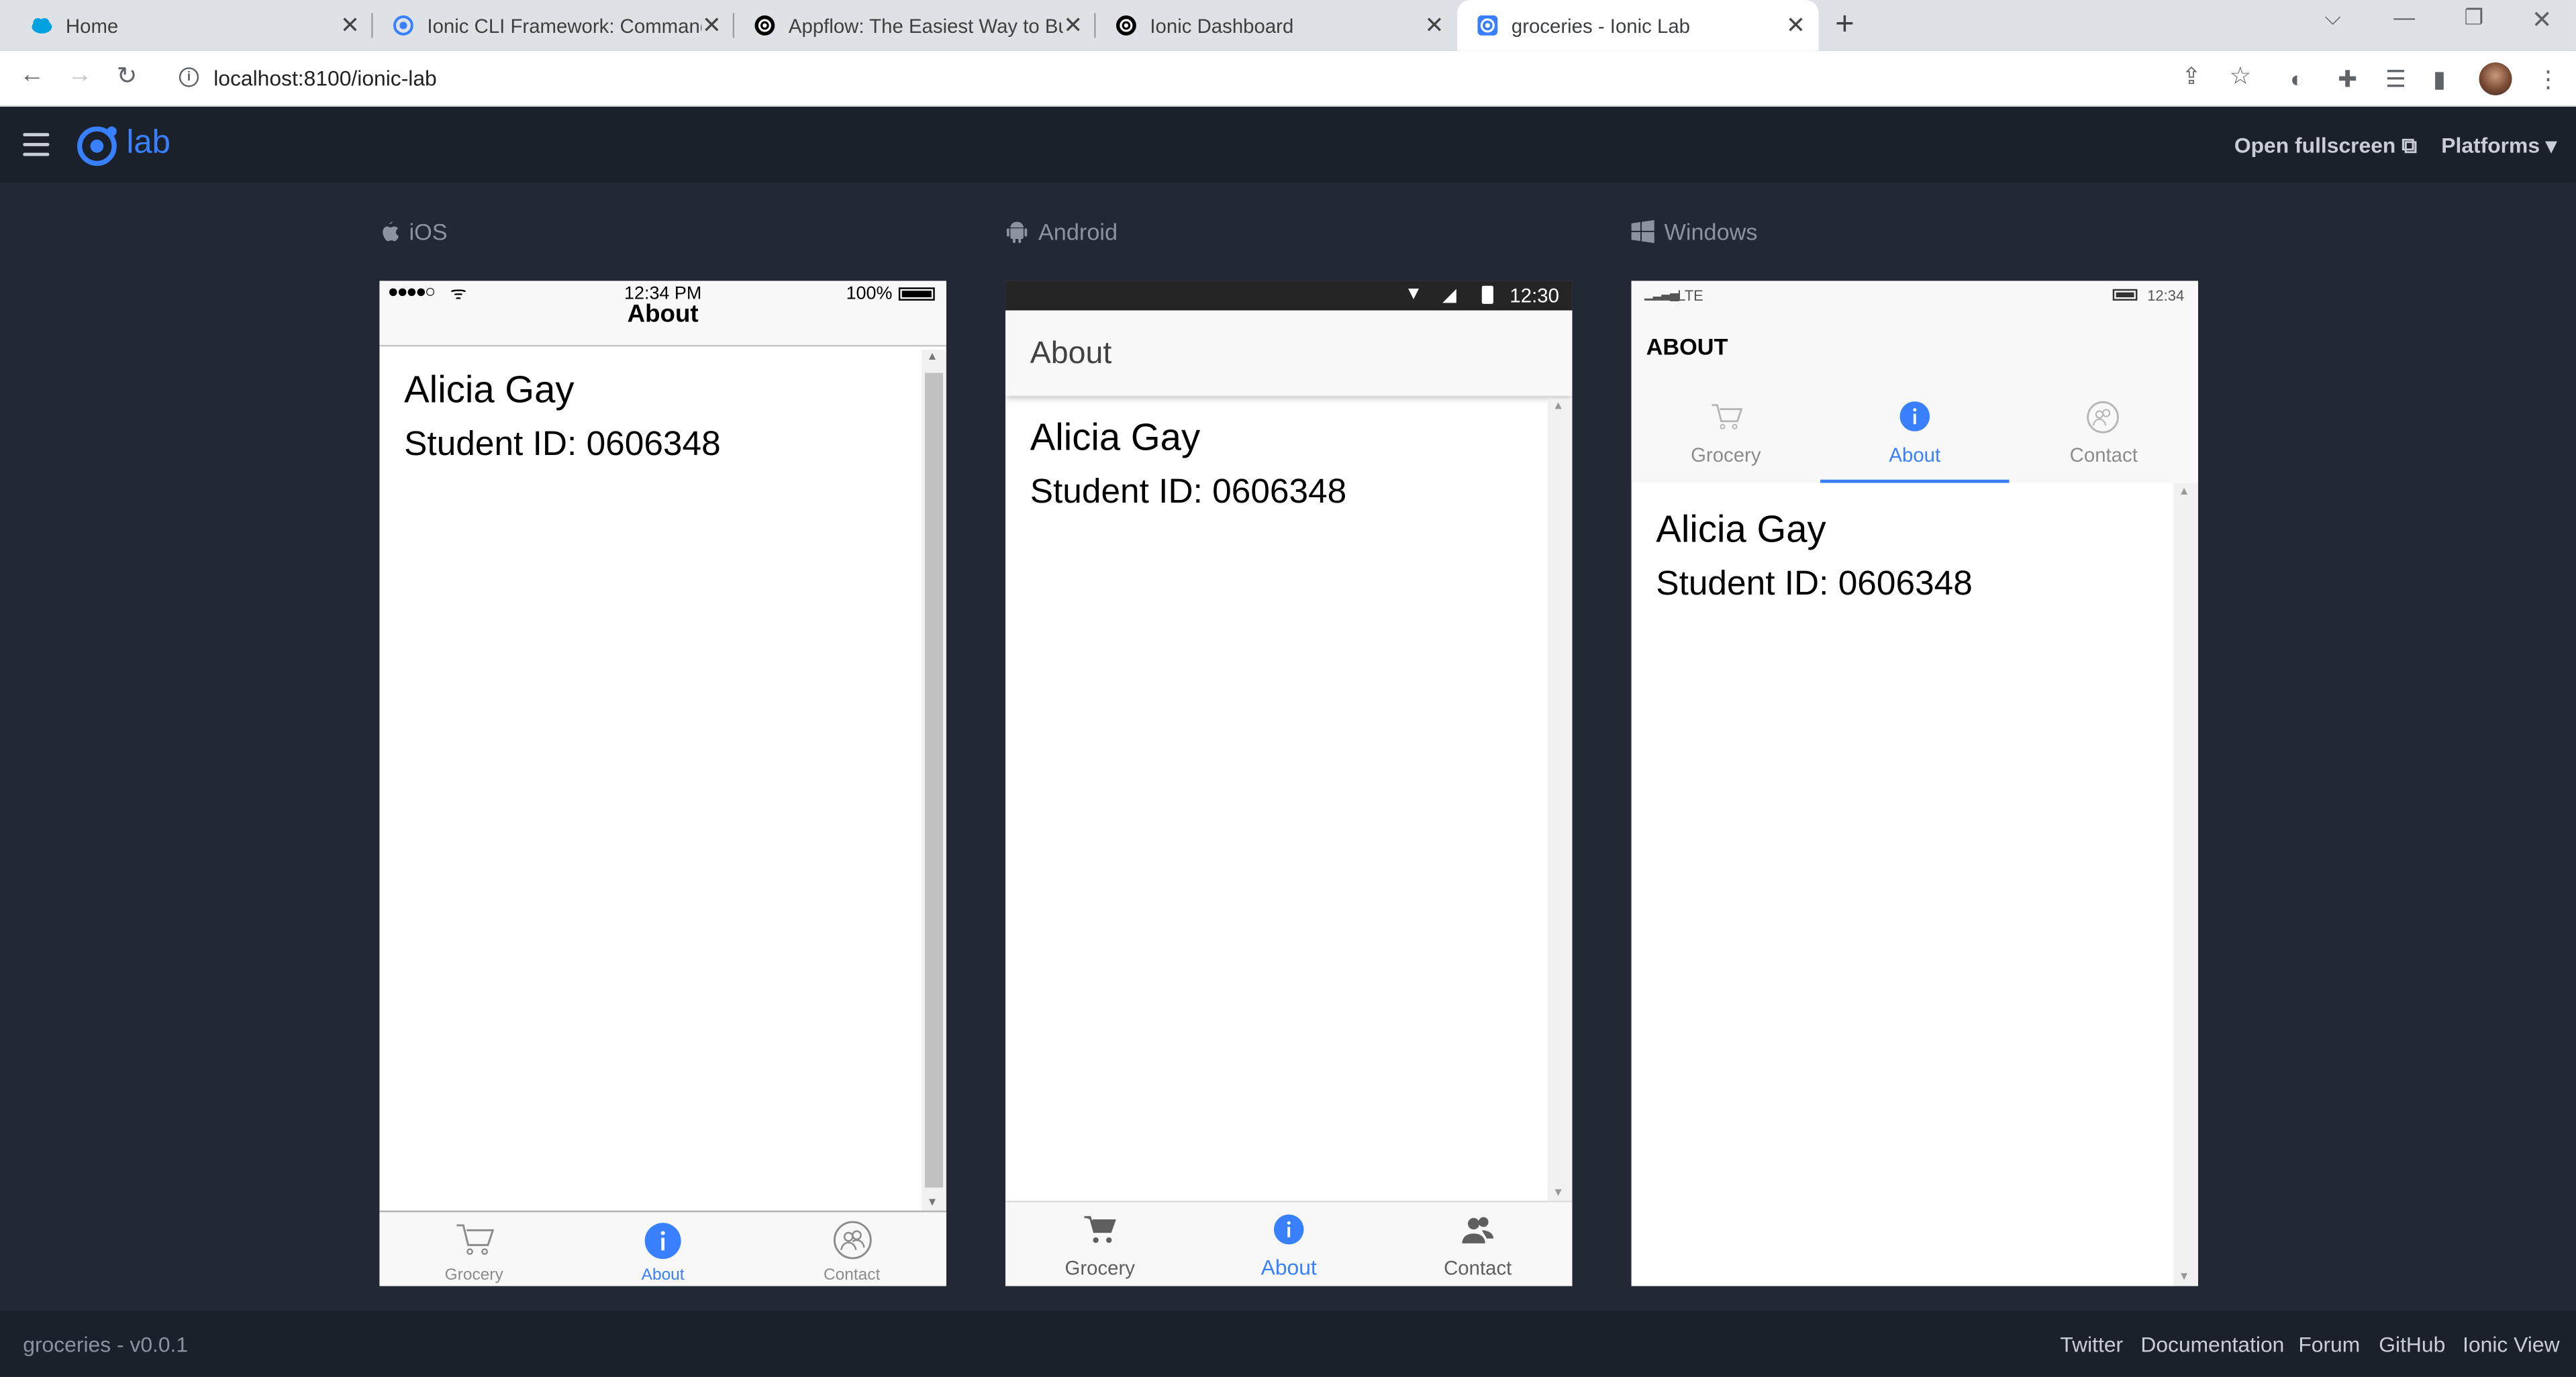 The width and height of the screenshot is (2576, 1377). What do you see at coordinates (127, 76) in the screenshot?
I see `reload-icon: ↻` at bounding box center [127, 76].